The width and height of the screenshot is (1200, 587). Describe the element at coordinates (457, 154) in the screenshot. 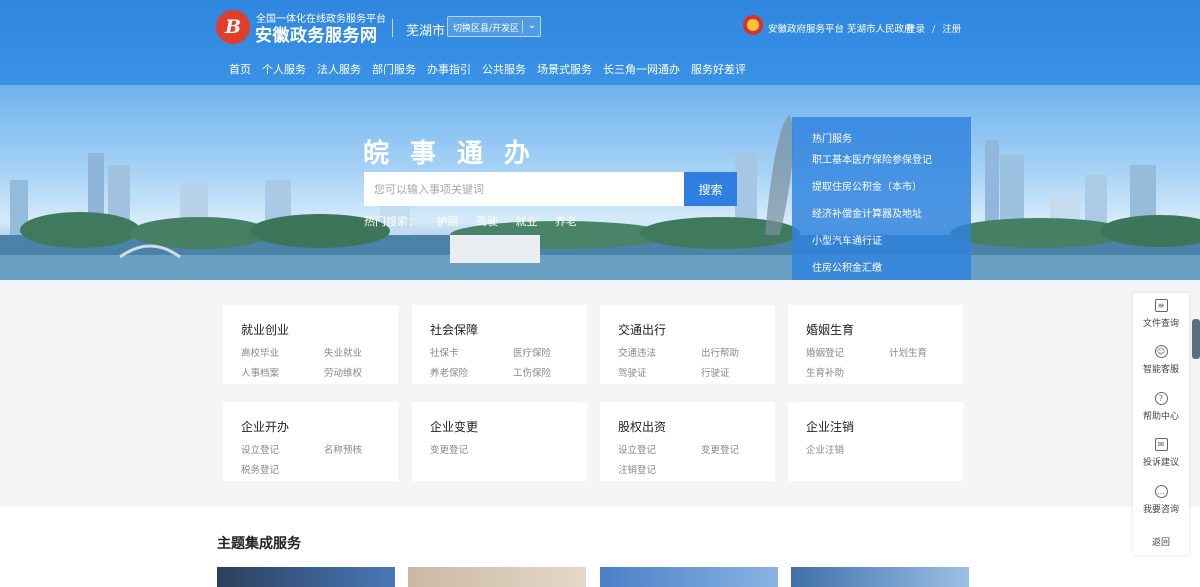

I see `banner-slogan: 皖事通办` at that location.